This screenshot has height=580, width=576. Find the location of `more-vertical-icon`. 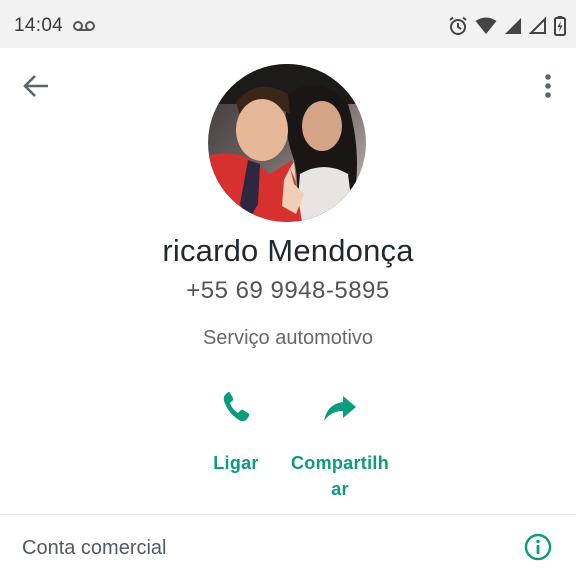

more-vertical-icon is located at coordinates (548, 86).